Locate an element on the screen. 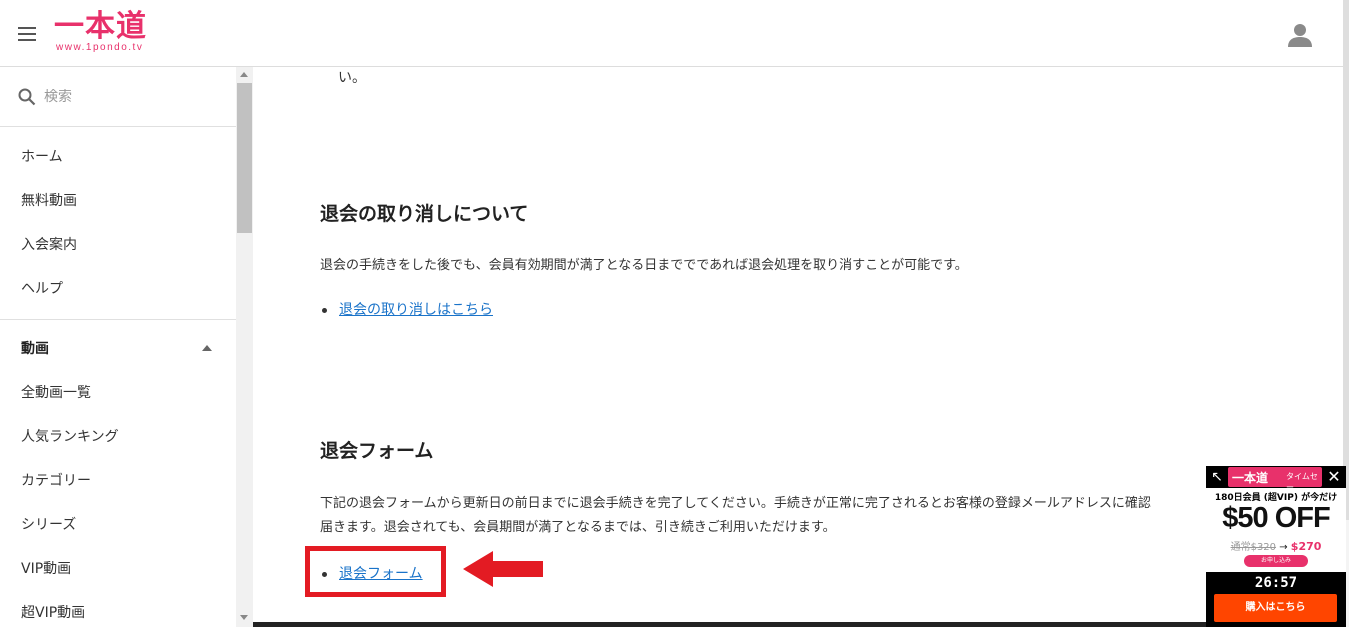 The image size is (1349, 627). sidebar-item-category: カテゴリー is located at coordinates (118, 481).